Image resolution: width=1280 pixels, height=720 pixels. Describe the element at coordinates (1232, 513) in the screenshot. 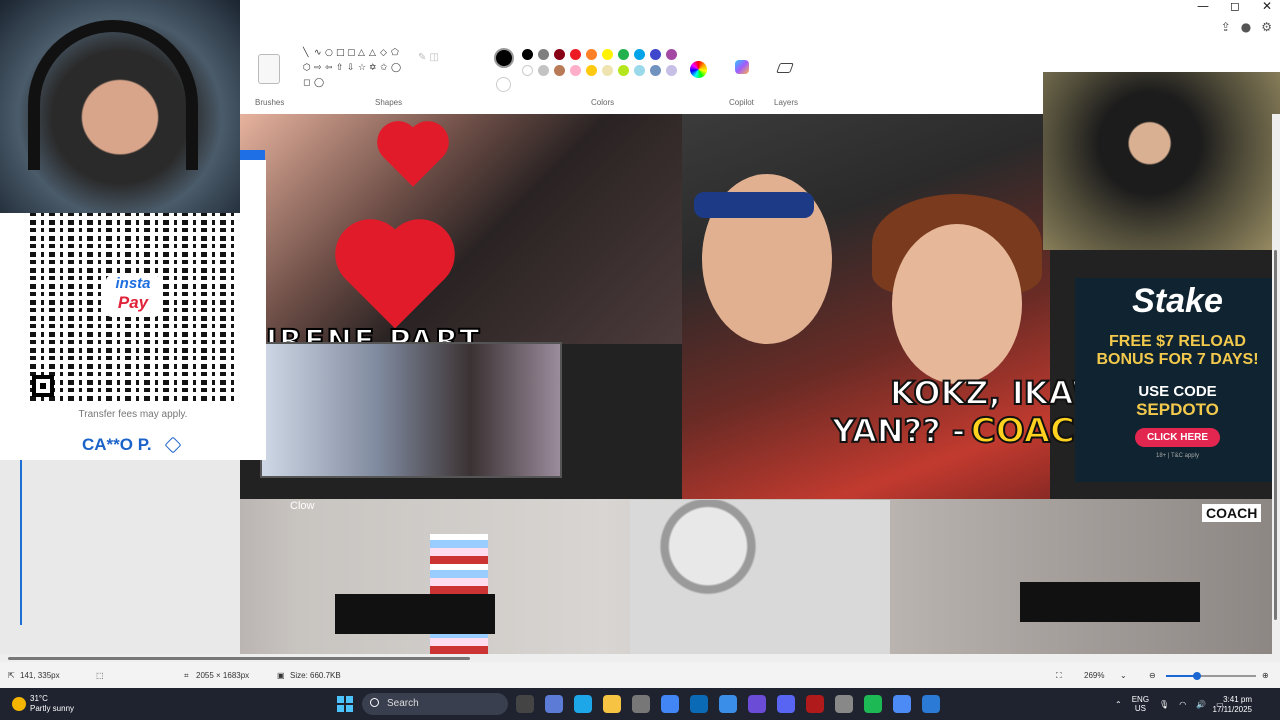

I see `coach-label: COACH` at that location.